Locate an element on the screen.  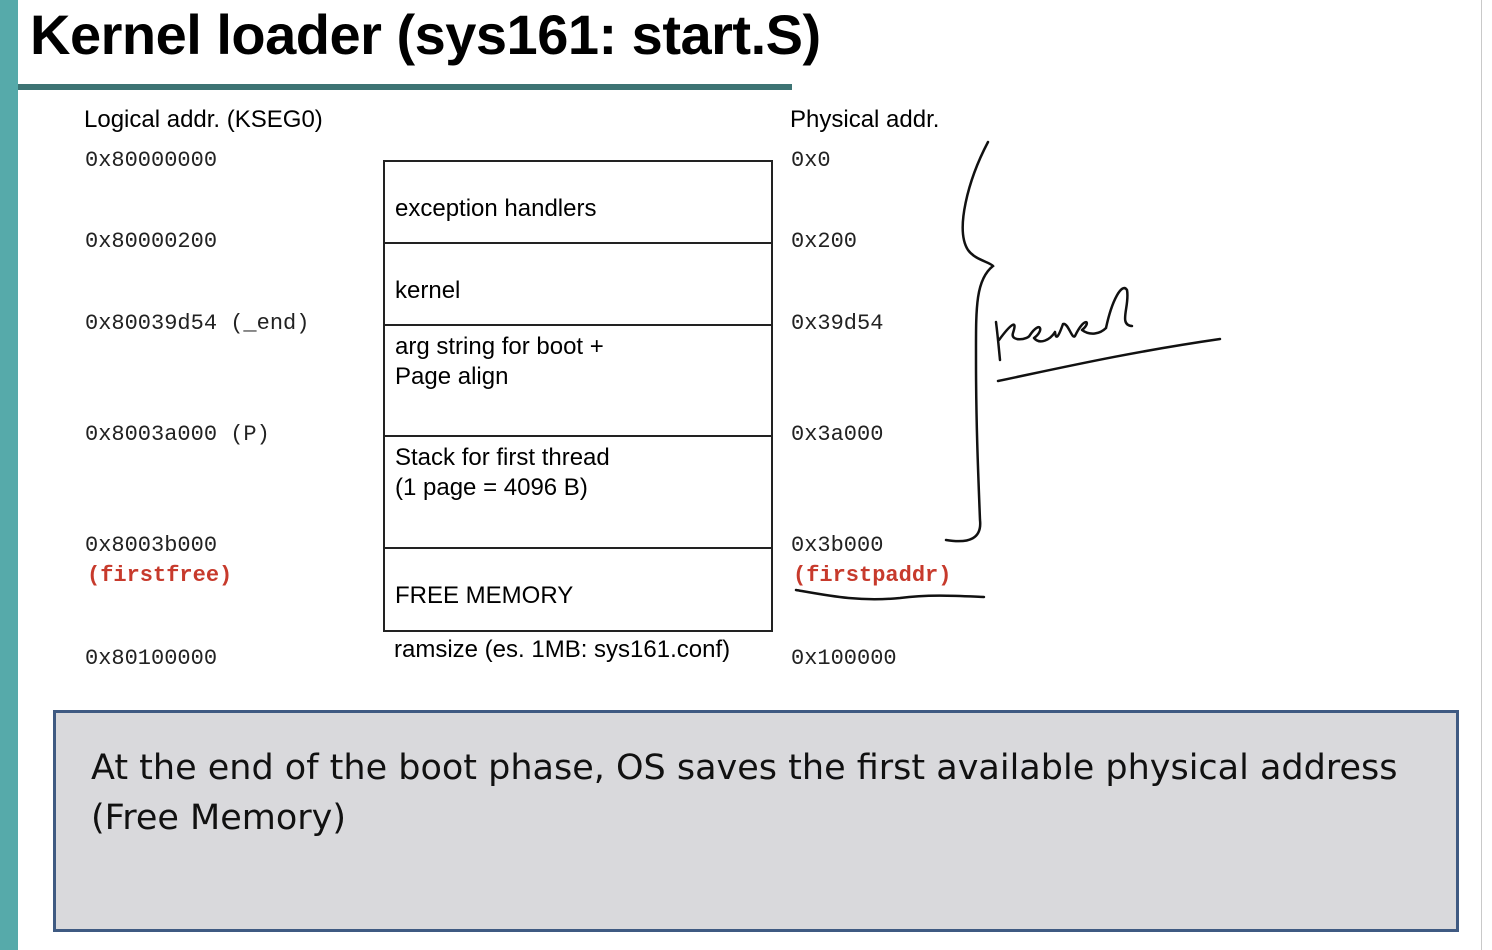
curly-brace-ink is located at coordinates (969, 341).